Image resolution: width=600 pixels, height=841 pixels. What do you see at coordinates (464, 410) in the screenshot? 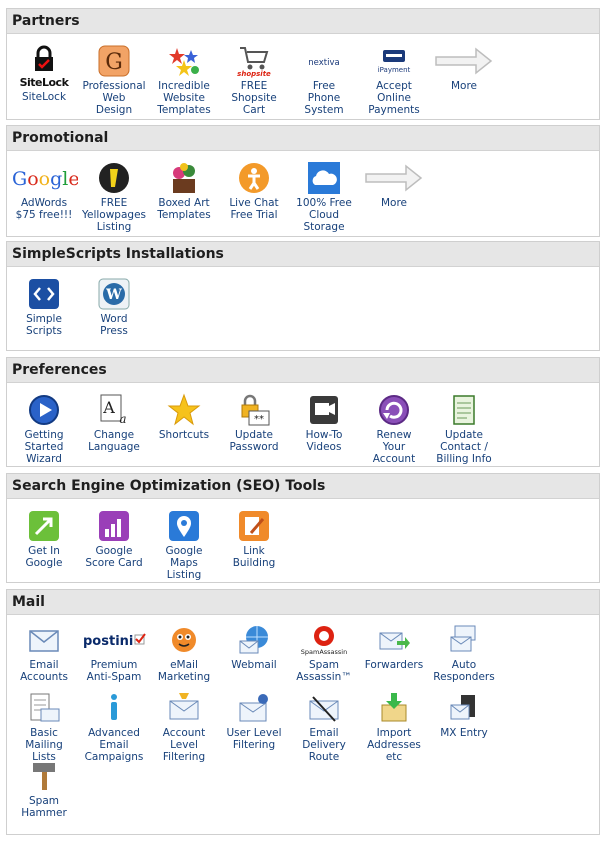
I see `notepad-icon` at bounding box center [464, 410].